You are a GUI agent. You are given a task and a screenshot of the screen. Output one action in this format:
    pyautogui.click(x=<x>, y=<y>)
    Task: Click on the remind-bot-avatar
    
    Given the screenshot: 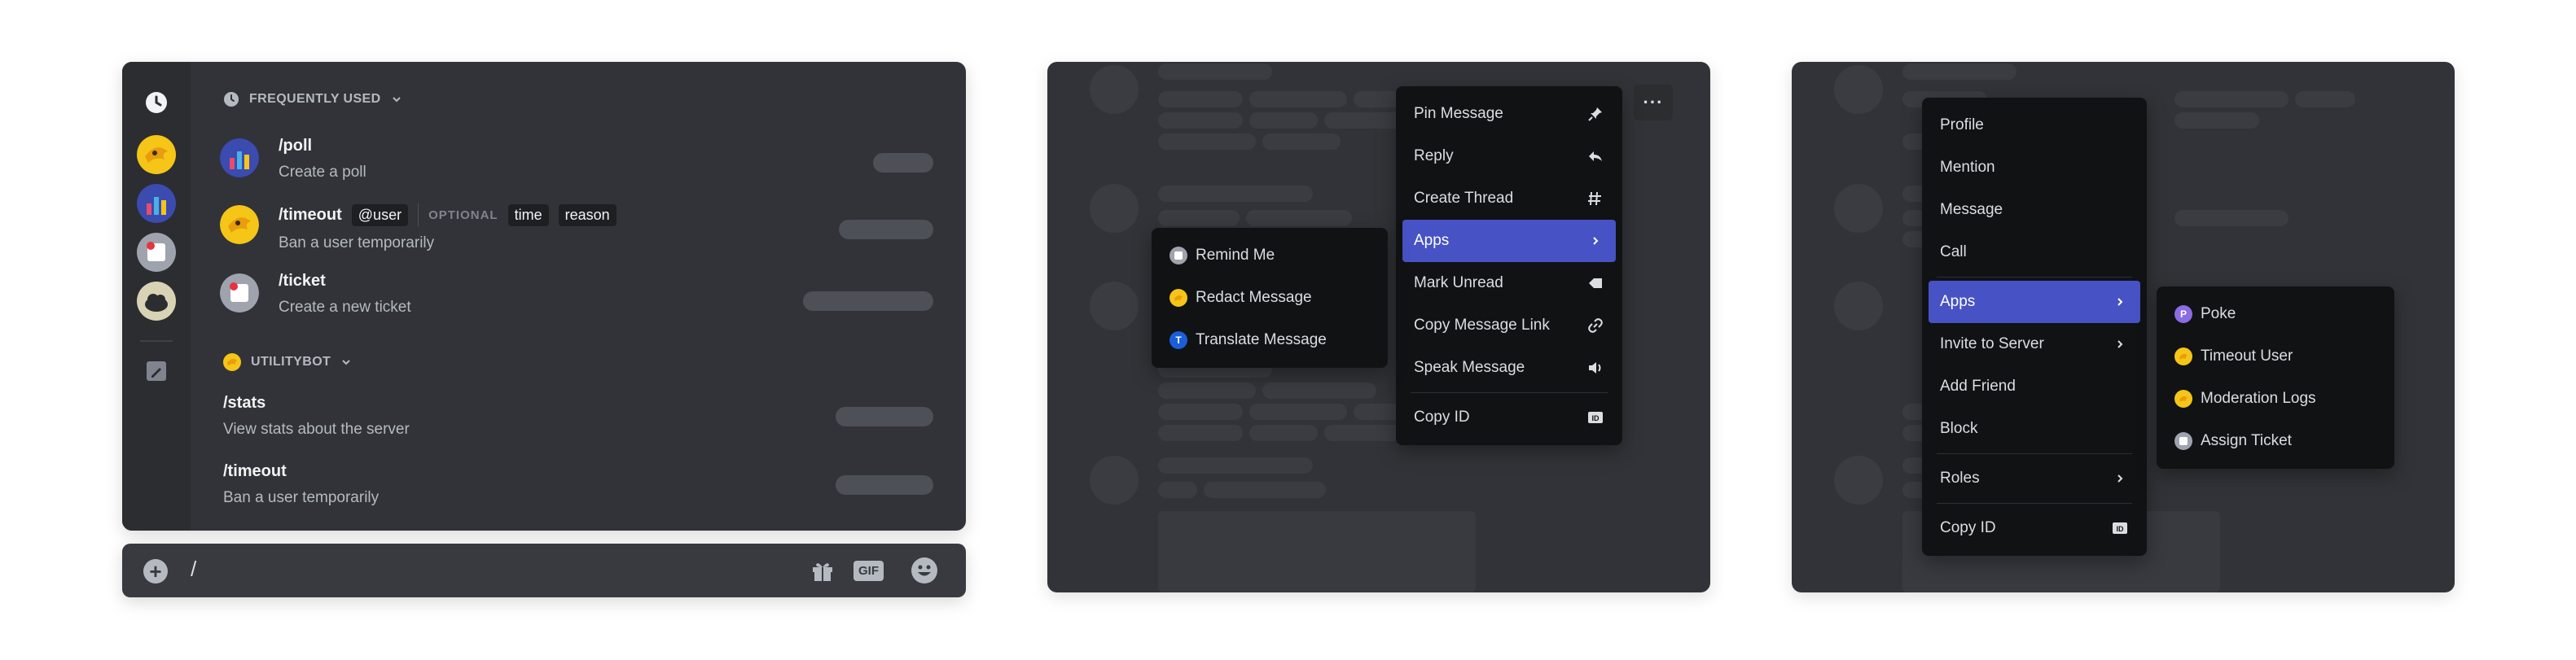 What is the action you would take?
    pyautogui.click(x=1178, y=255)
    